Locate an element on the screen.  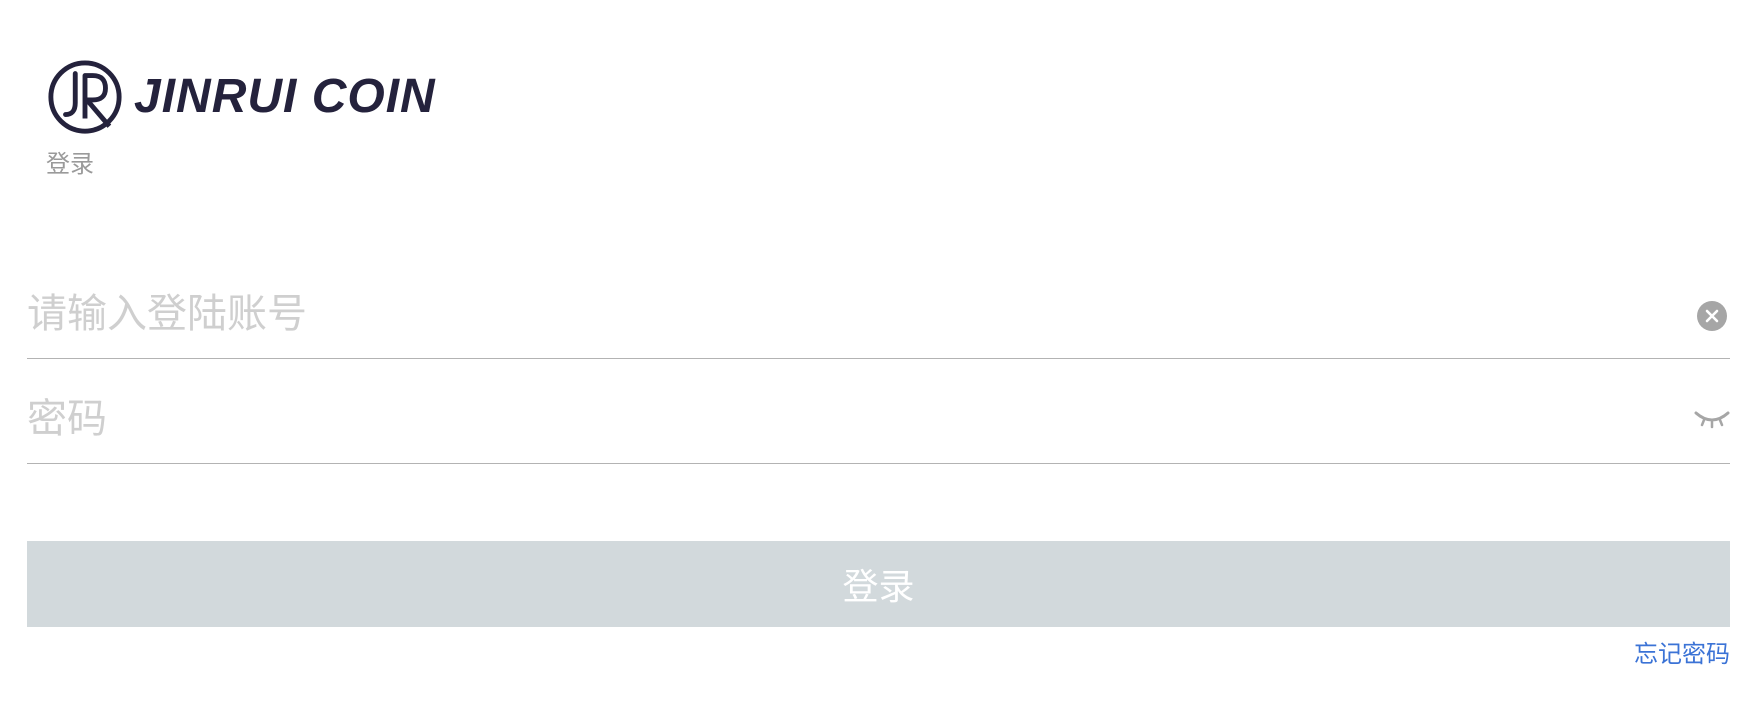
eye-closed-icon is located at coordinates (1712, 419).